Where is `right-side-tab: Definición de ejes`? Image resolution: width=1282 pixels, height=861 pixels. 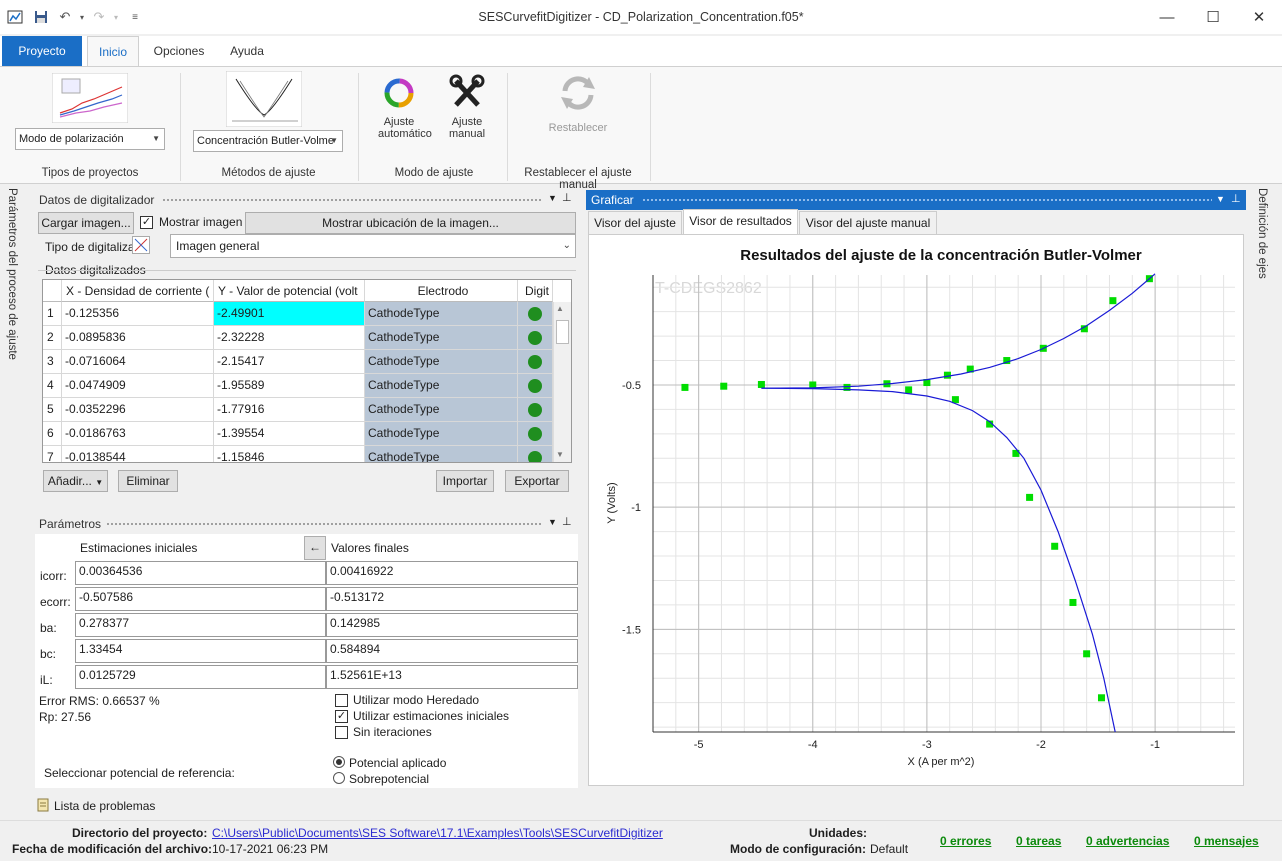 right-side-tab: Definición de ejes is located at coordinates (1262, 238).